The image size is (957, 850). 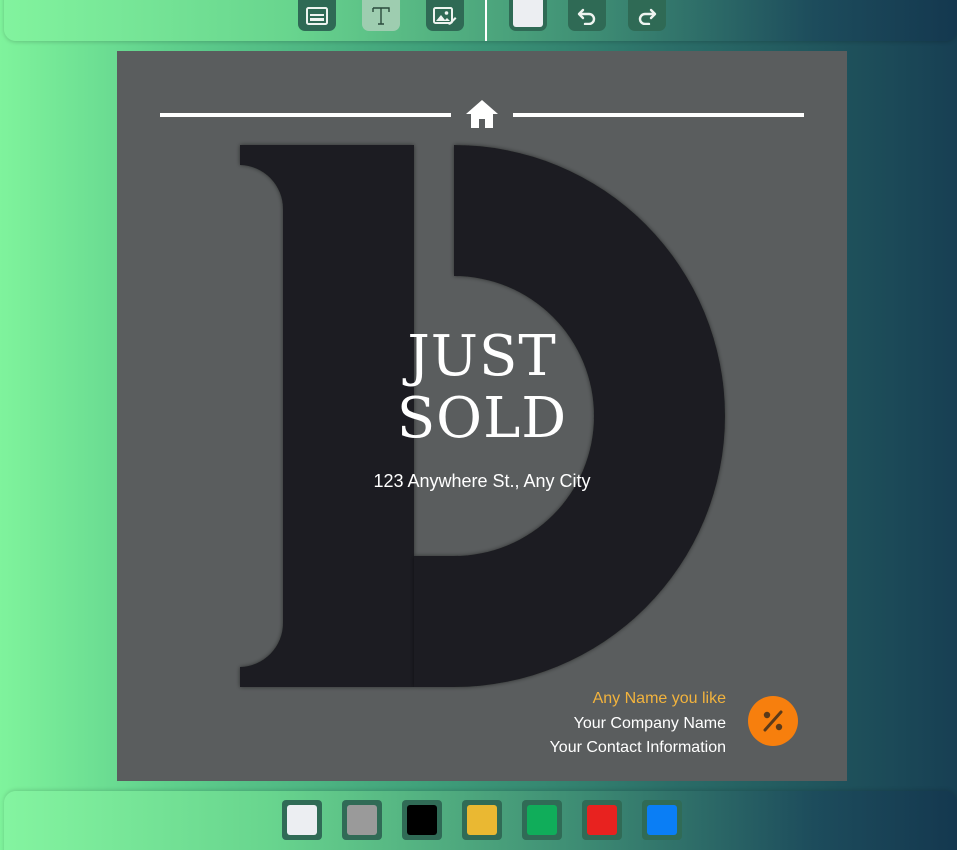 I want to click on redo-button, so click(x=647, y=15).